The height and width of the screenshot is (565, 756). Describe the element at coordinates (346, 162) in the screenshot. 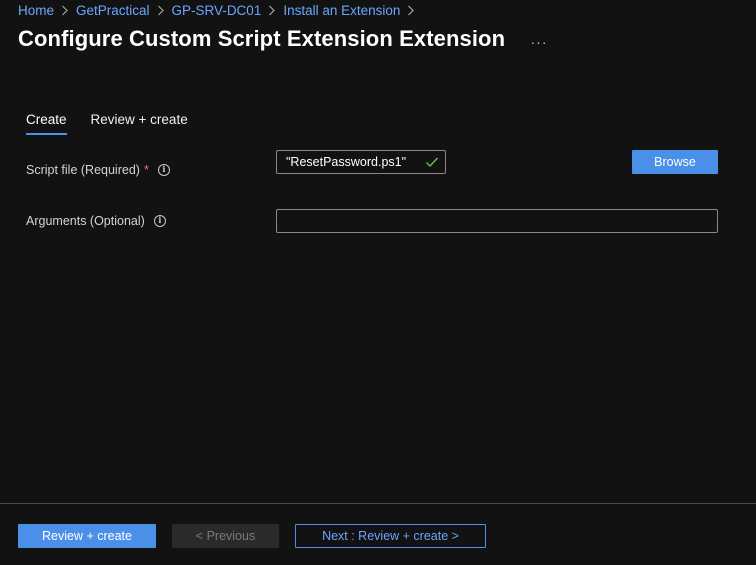

I see `script-file-value: "ResetPassword.ps1"` at that location.